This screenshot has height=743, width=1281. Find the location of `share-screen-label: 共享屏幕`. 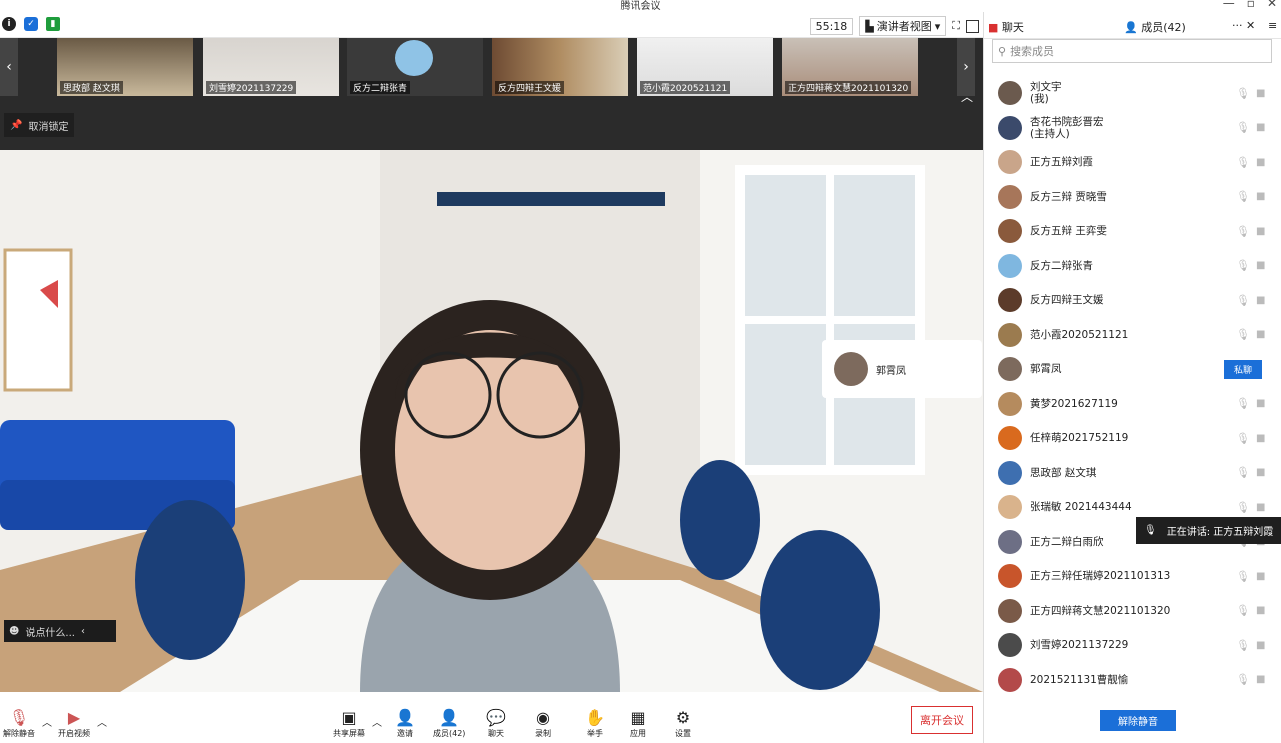

share-screen-label: 共享屏幕 is located at coordinates (349, 733).